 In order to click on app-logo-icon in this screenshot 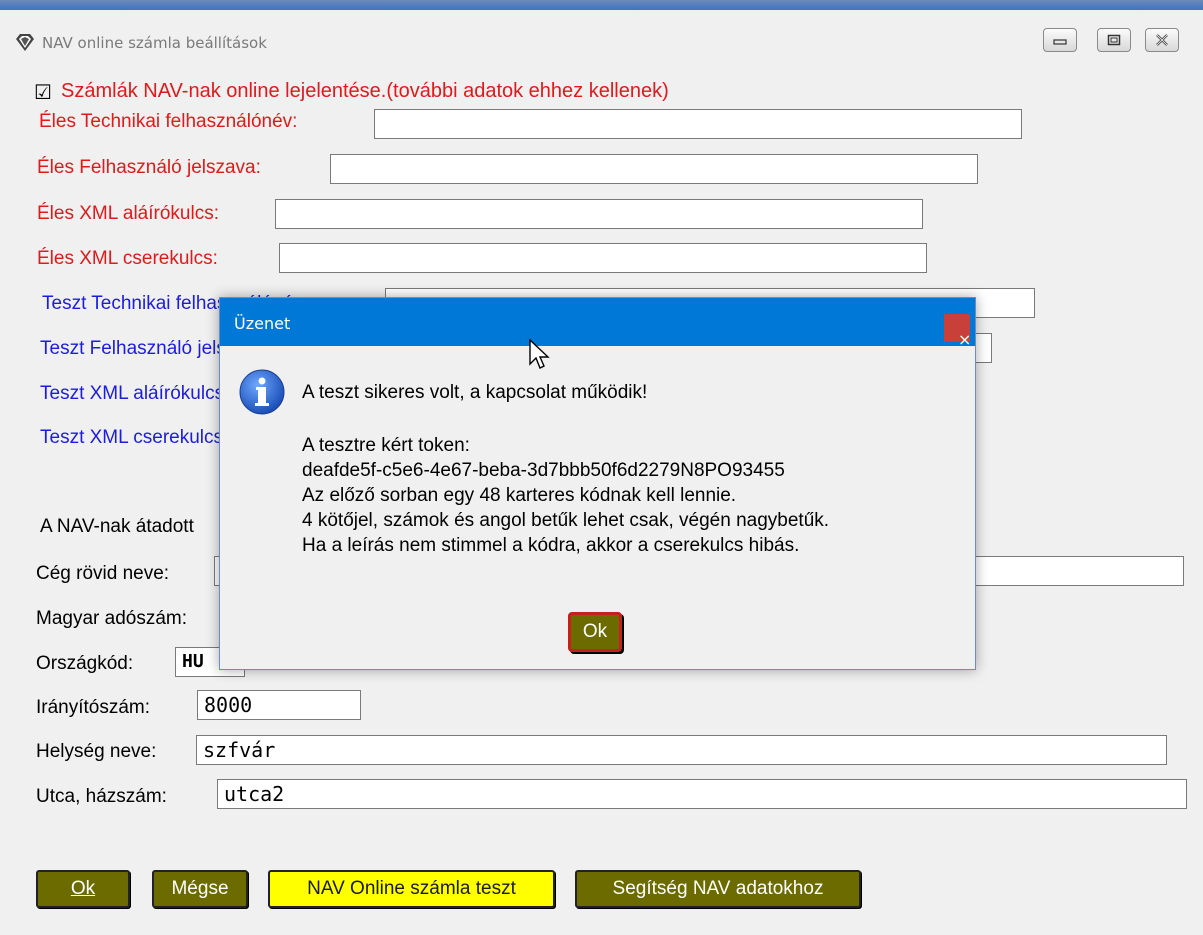, I will do `click(25, 42)`.